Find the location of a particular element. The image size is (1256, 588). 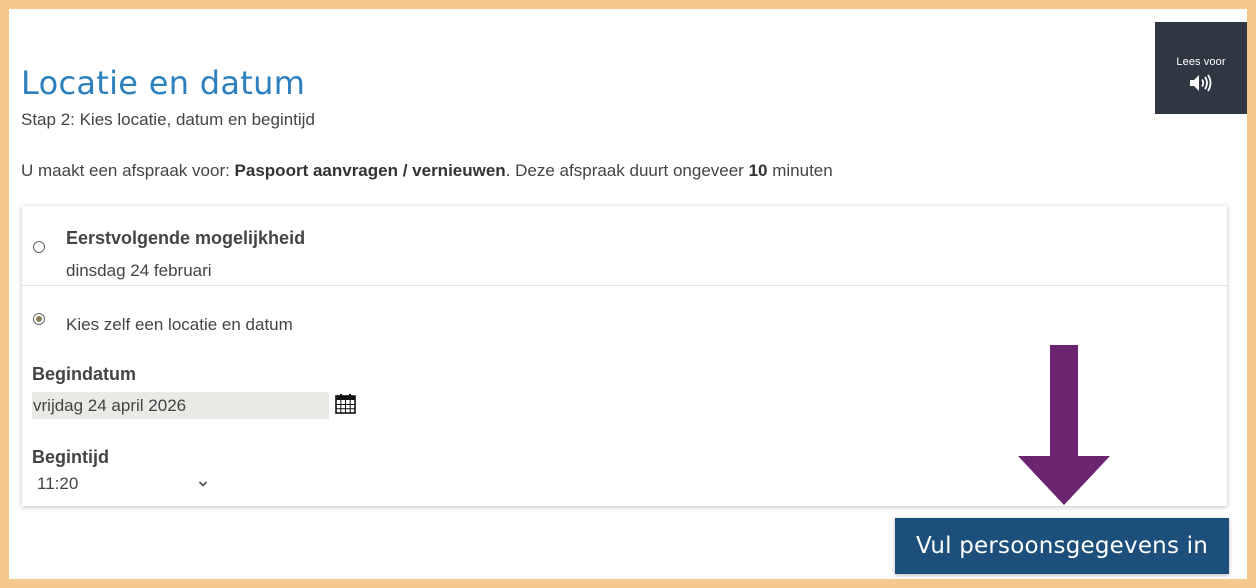

start-time-label: Begintijd is located at coordinates (70, 457).